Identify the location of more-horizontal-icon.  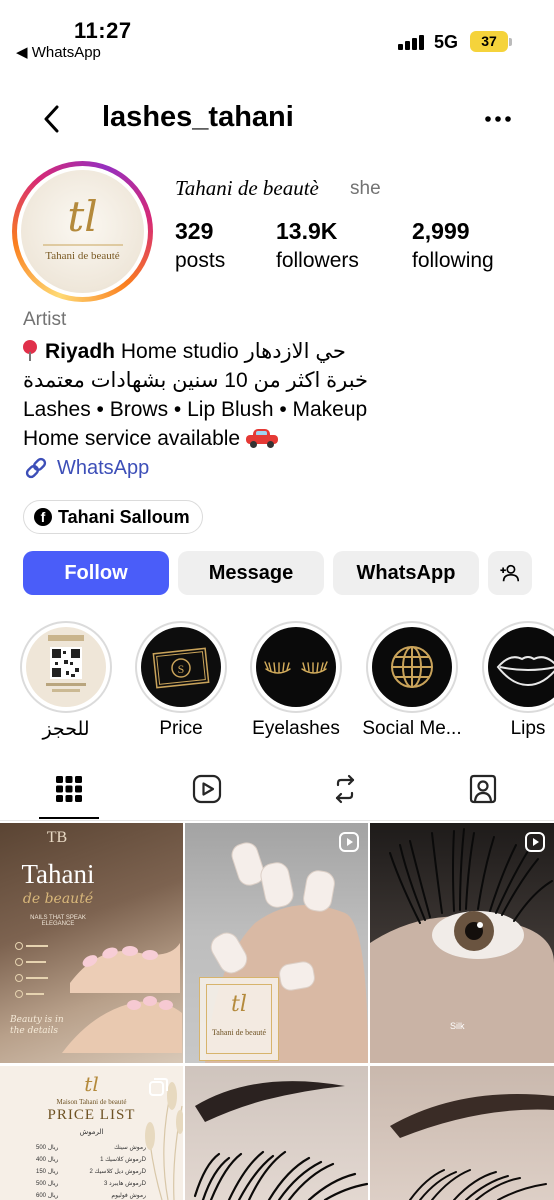
(498, 119).